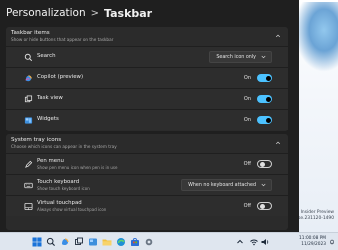 This screenshot has width=338, height=250. What do you see at coordinates (147, 98) in the screenshot?
I see `row-task-view: Task view On` at bounding box center [147, 98].